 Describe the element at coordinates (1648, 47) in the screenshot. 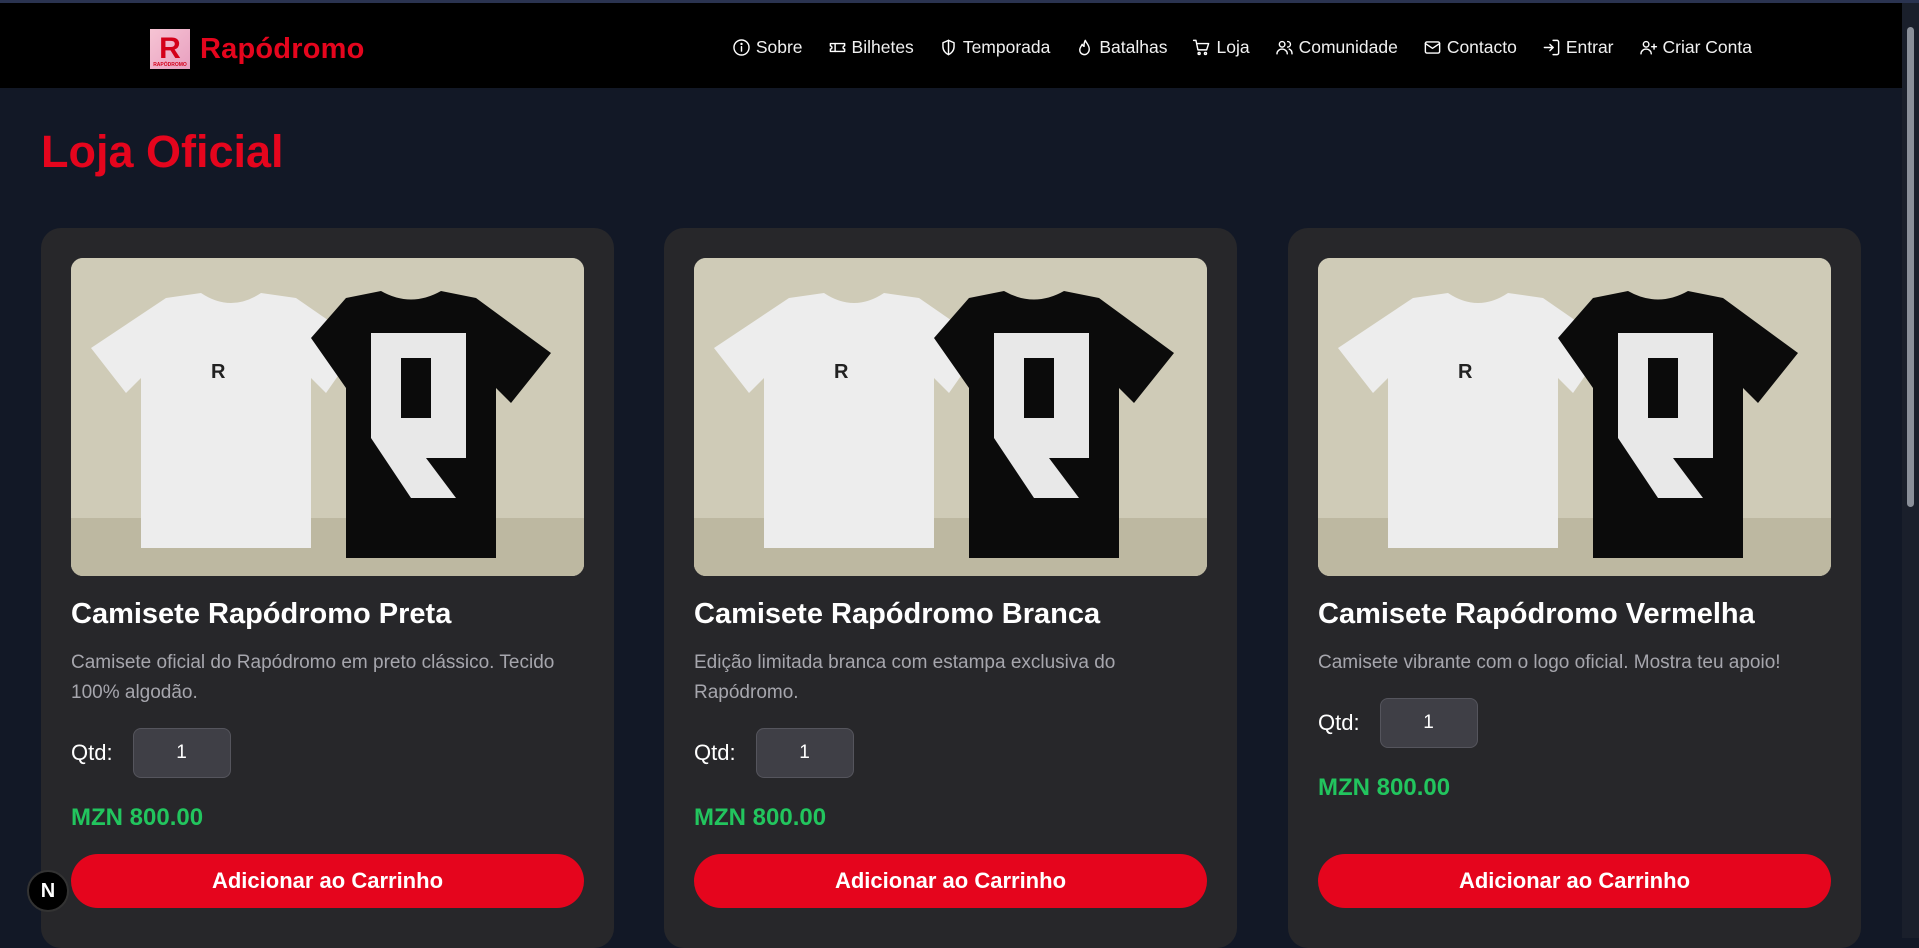

I see `user-plus-icon` at that location.